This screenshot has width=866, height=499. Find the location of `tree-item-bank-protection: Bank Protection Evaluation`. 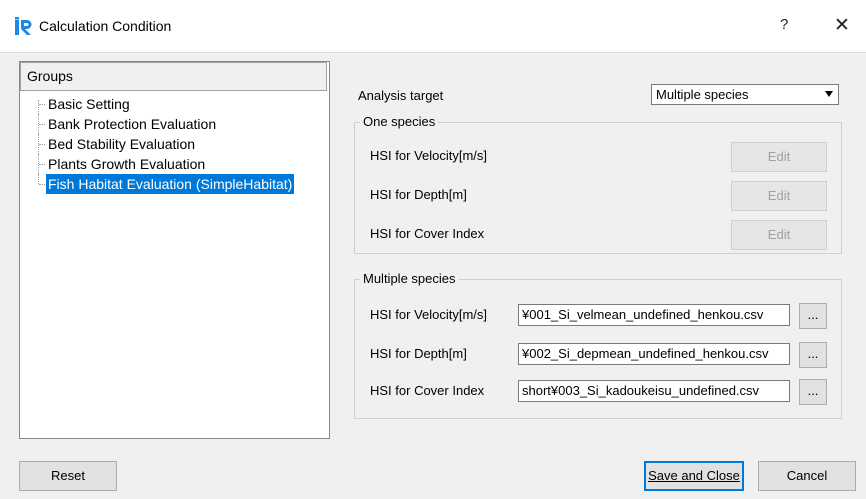

tree-item-bank-protection: Bank Protection Evaluation is located at coordinates (174, 124).